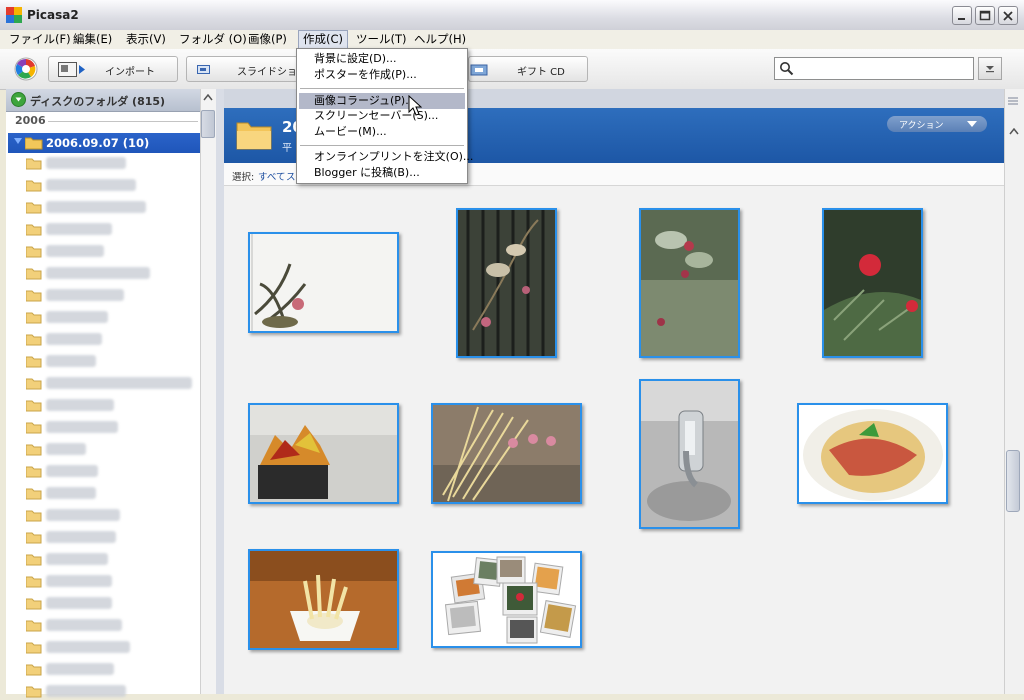 This screenshot has width=1024, height=700. I want to click on collapse-toggle-icon, so click(18, 99).